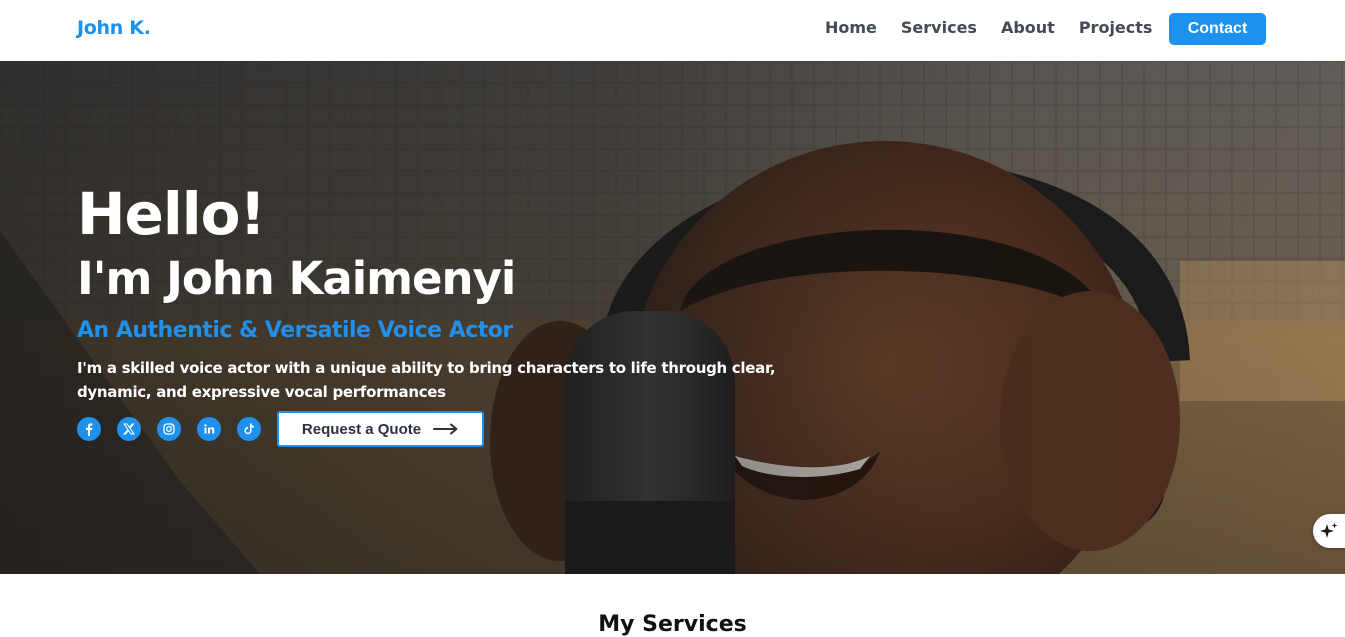 Image resolution: width=1345 pixels, height=637 pixels. I want to click on social-links, so click(177, 429).